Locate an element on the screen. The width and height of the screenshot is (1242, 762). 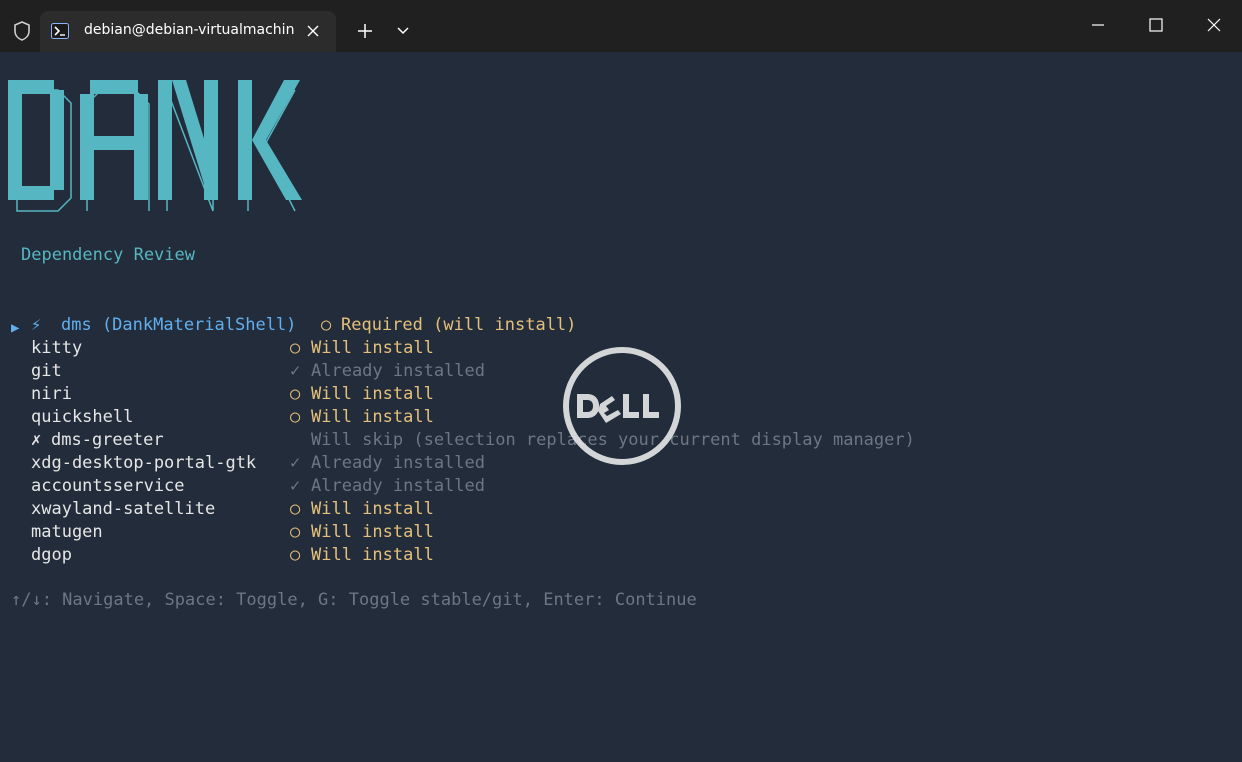
package-name-dms: dms (DankMaterialShell) is located at coordinates (178, 325).